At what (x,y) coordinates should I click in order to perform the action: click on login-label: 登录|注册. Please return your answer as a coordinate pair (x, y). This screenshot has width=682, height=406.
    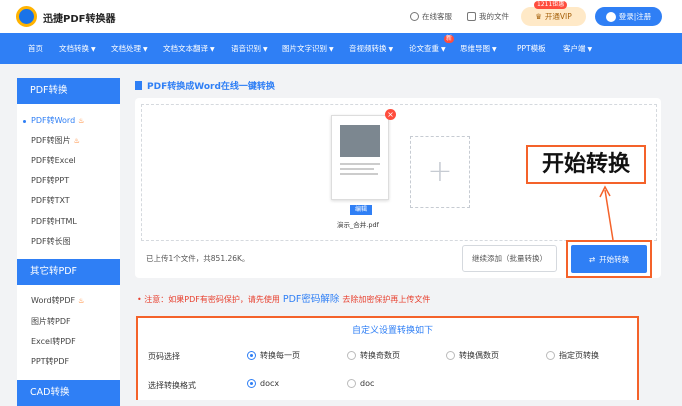
    Looking at the image, I should click on (635, 16).